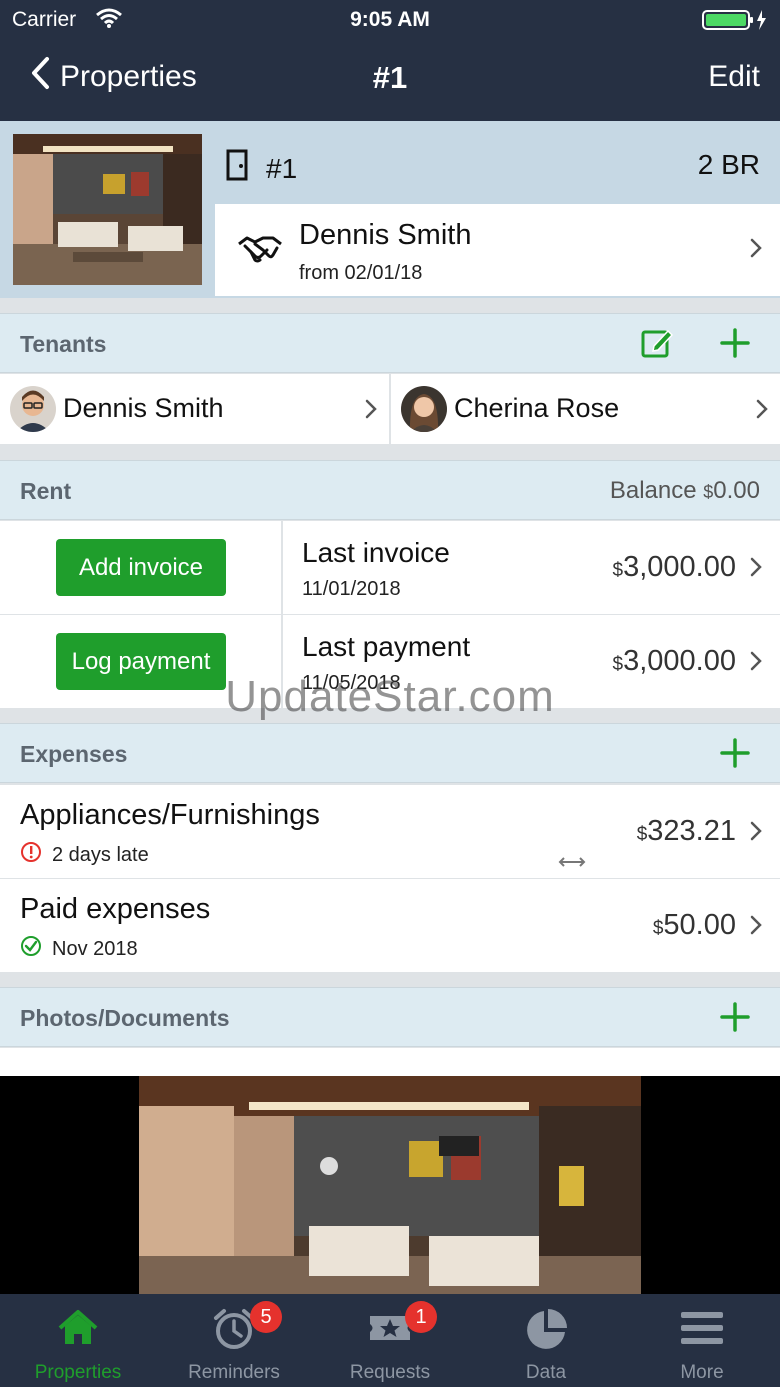 This screenshot has height=1387, width=780. Describe the element at coordinates (170, 815) in the screenshot. I see `expense-label: Appliances/Furnishings` at that location.